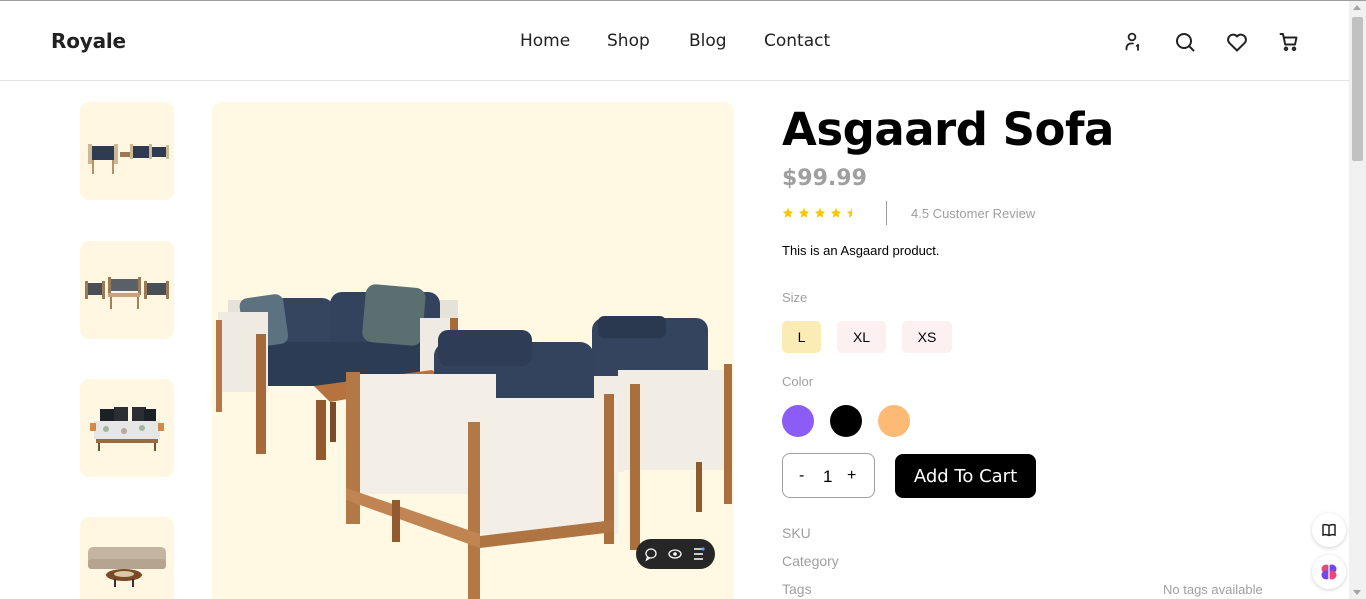 The height and width of the screenshot is (599, 1366). Describe the element at coordinates (796, 533) in the screenshot. I see `sku-label: SKU` at that location.